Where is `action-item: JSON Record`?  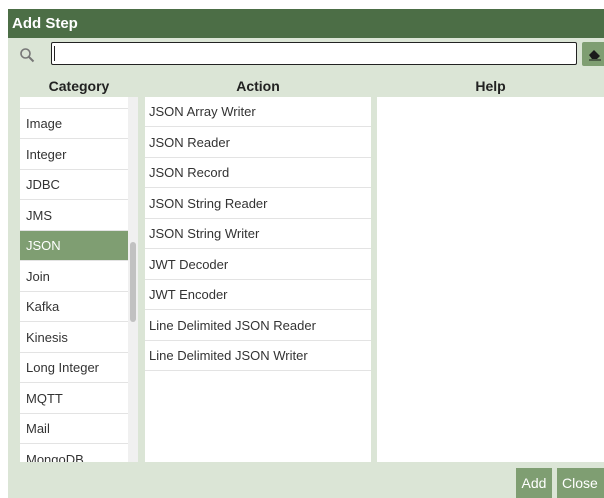
action-item: JSON Record is located at coordinates (258, 173).